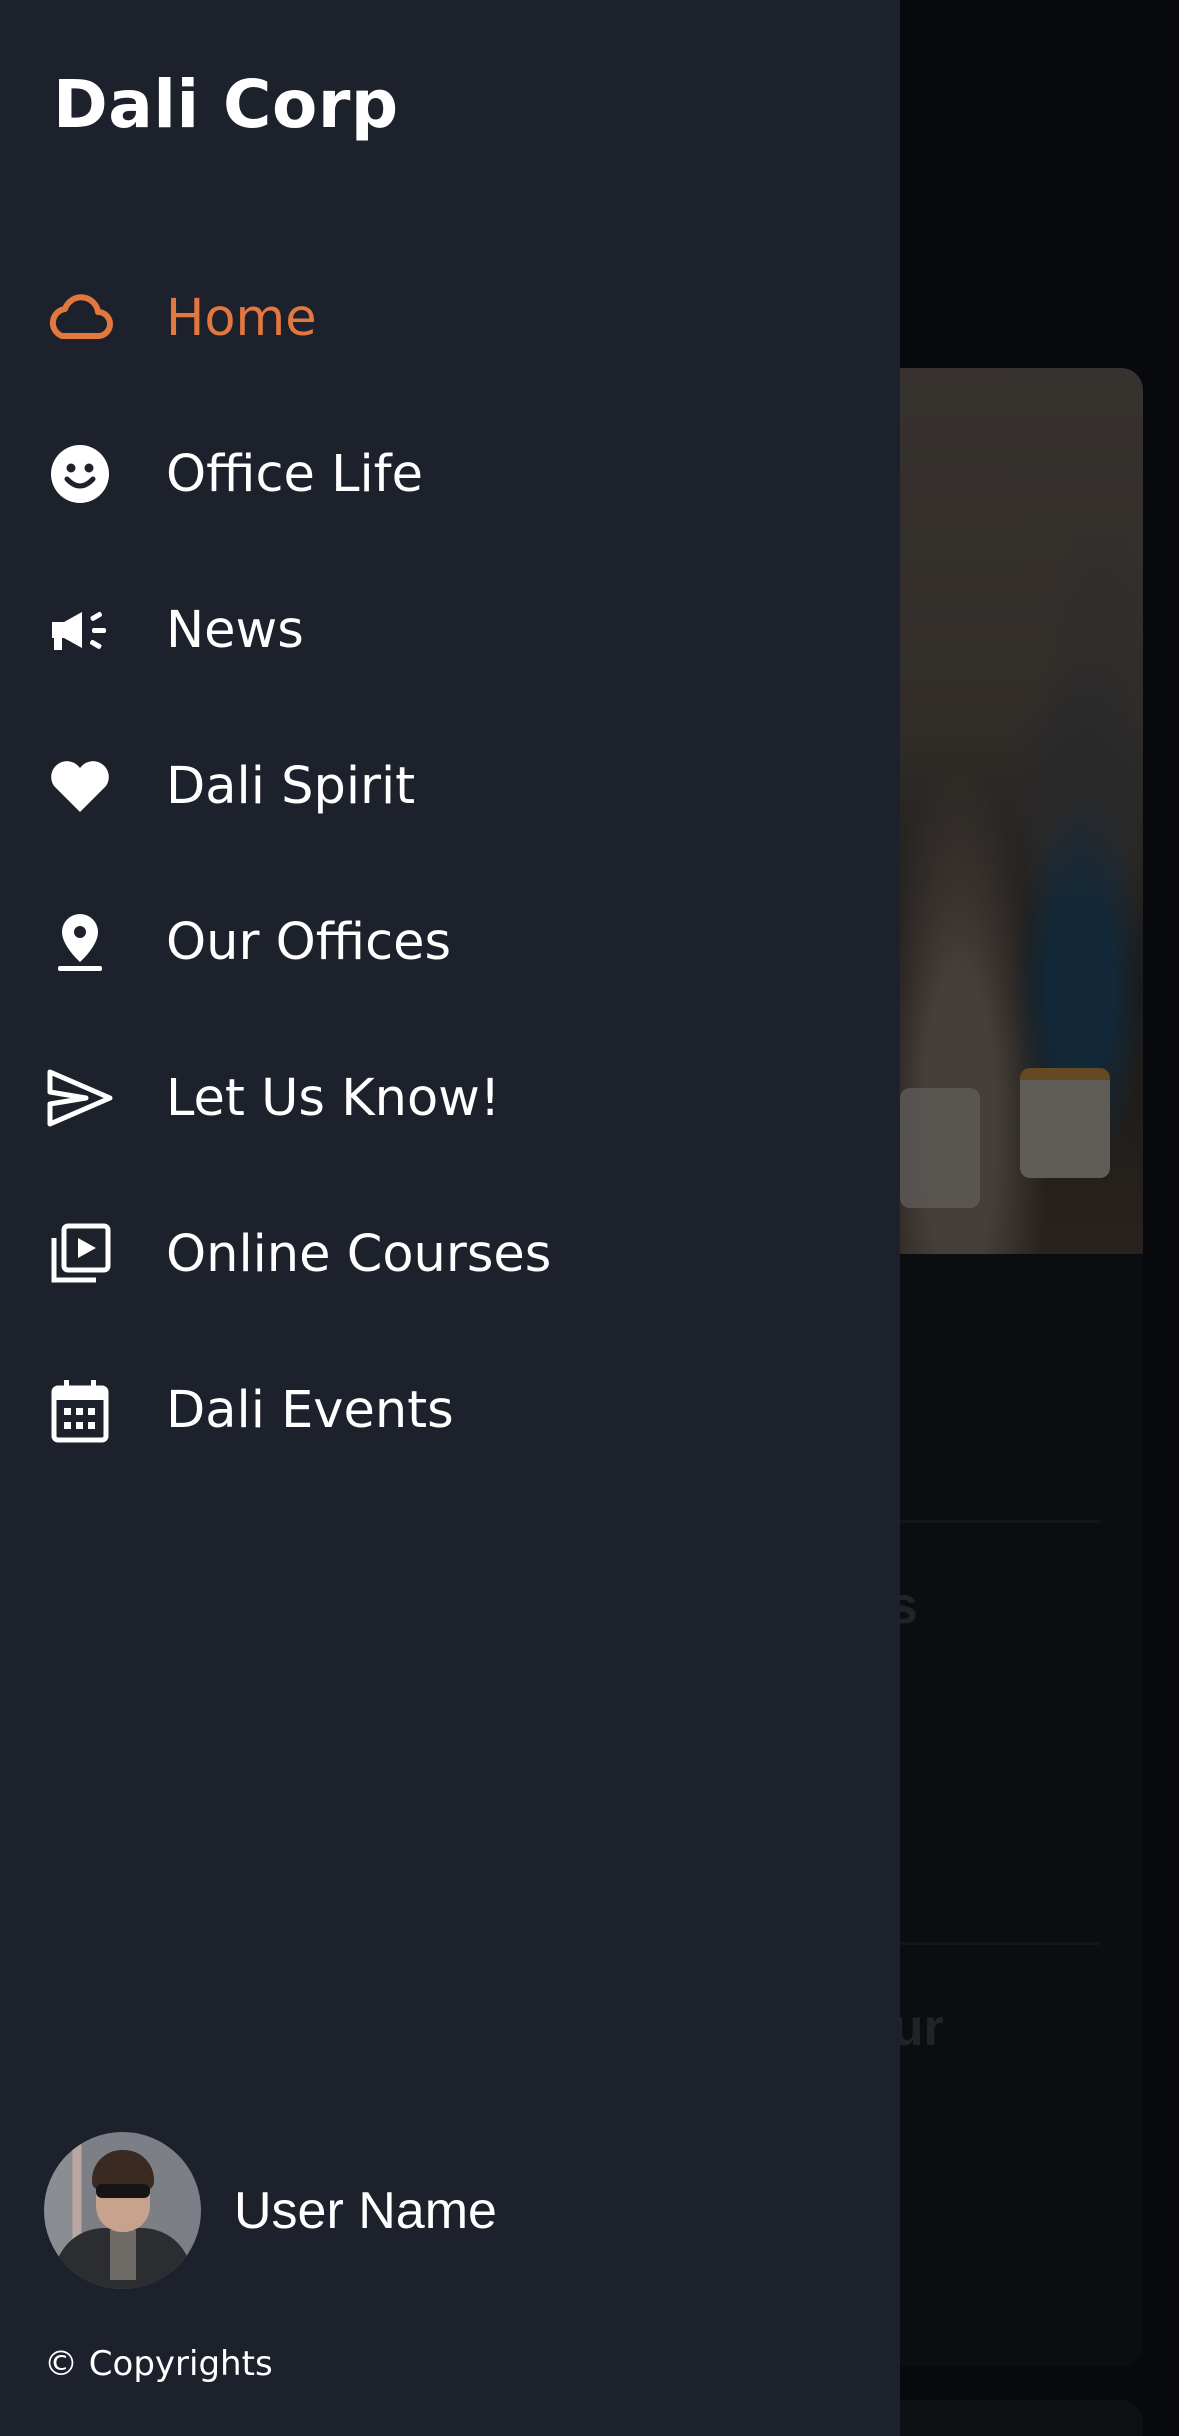 Image resolution: width=1179 pixels, height=2436 pixels. I want to click on menu-item-label: News, so click(235, 630).